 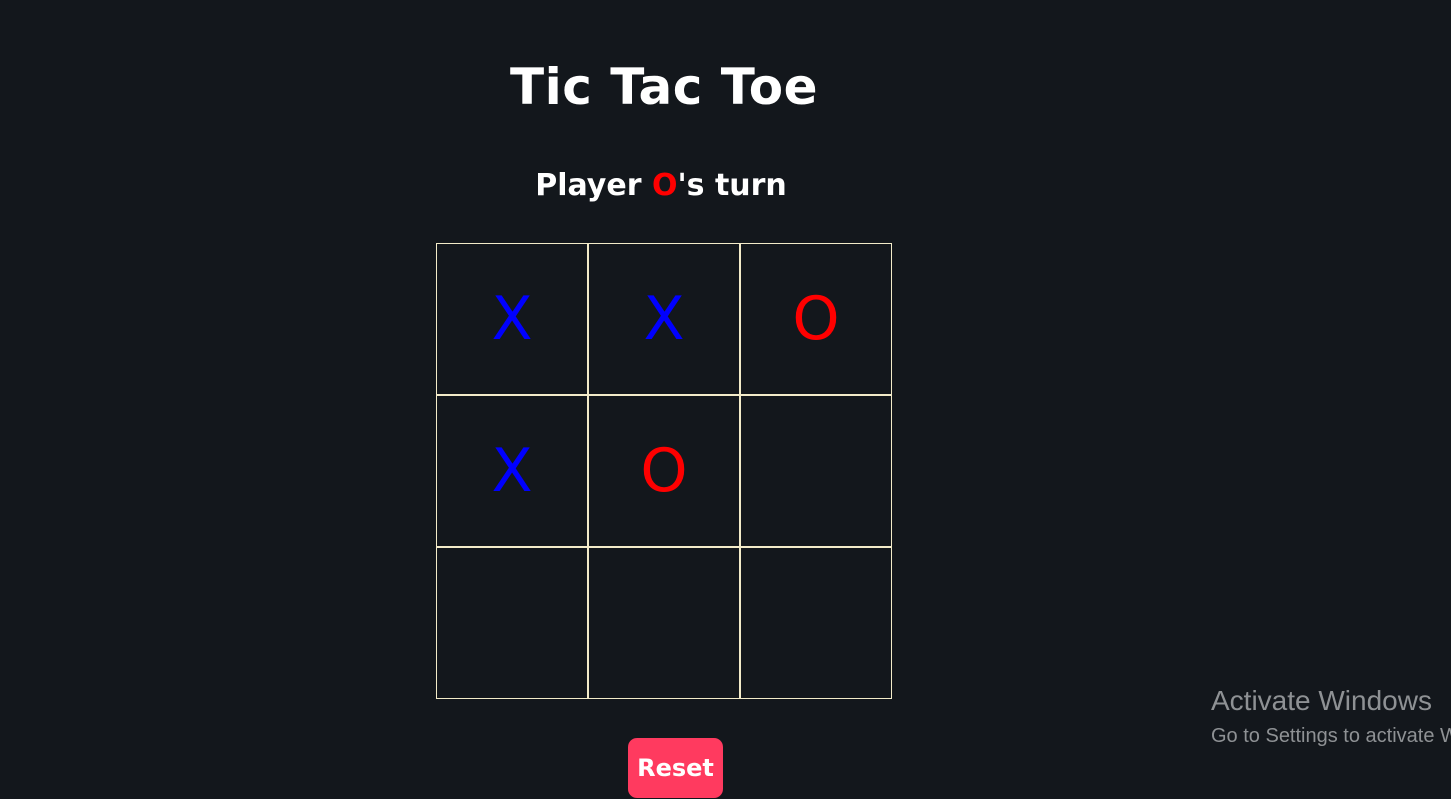 What do you see at coordinates (593, 185) in the screenshot?
I see `turn-status-prefix: Player` at bounding box center [593, 185].